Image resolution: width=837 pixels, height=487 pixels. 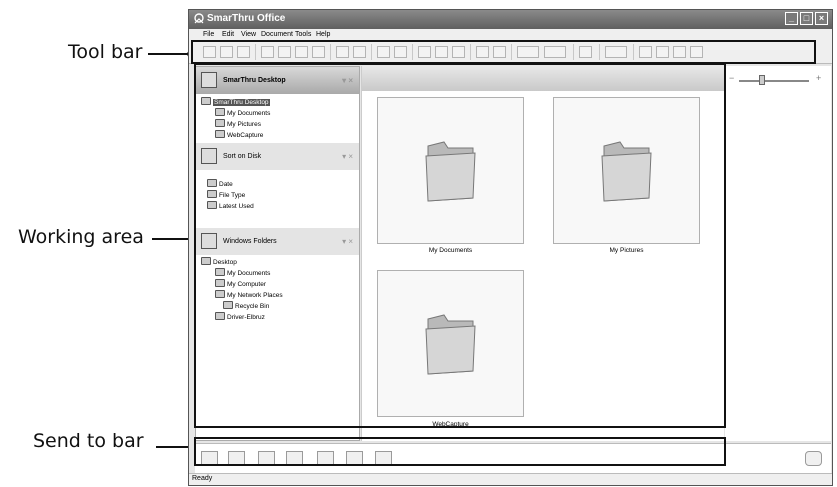 I want to click on zoom-in-button: +, so click(x=818, y=78).